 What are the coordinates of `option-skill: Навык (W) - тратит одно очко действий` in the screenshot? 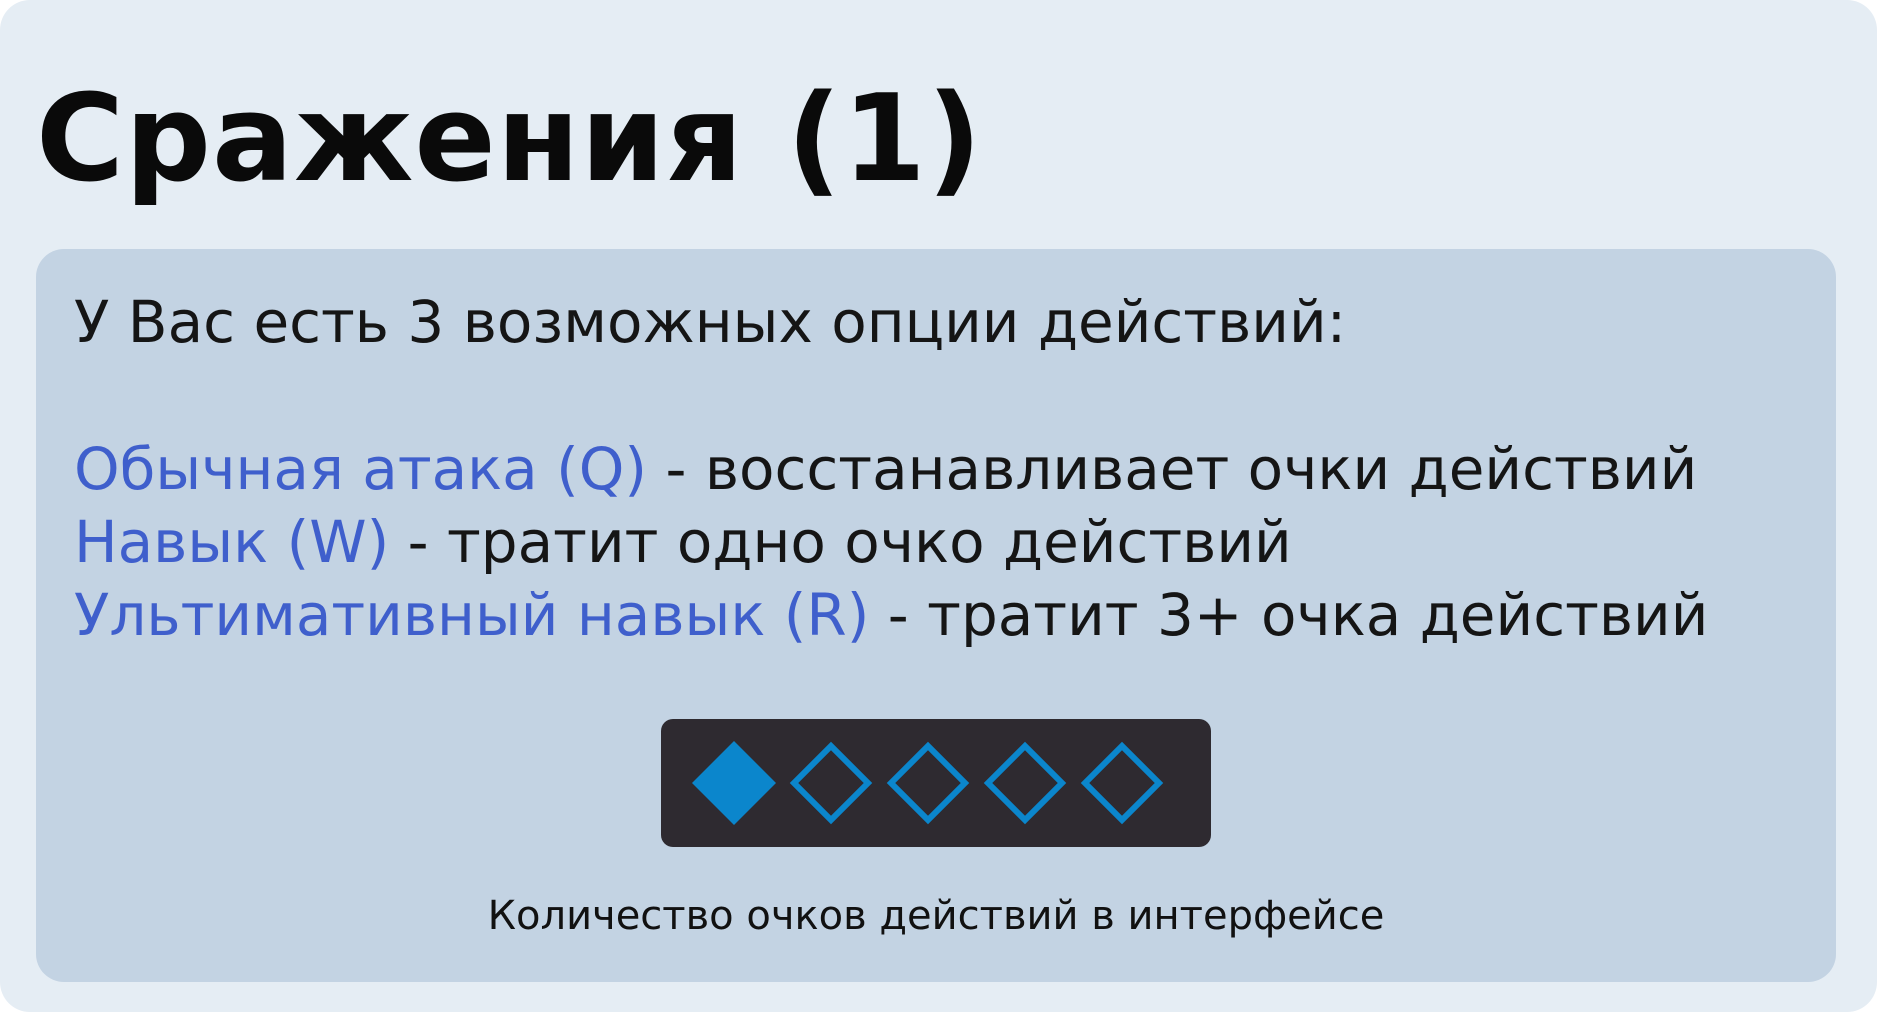 It's located at (891, 542).